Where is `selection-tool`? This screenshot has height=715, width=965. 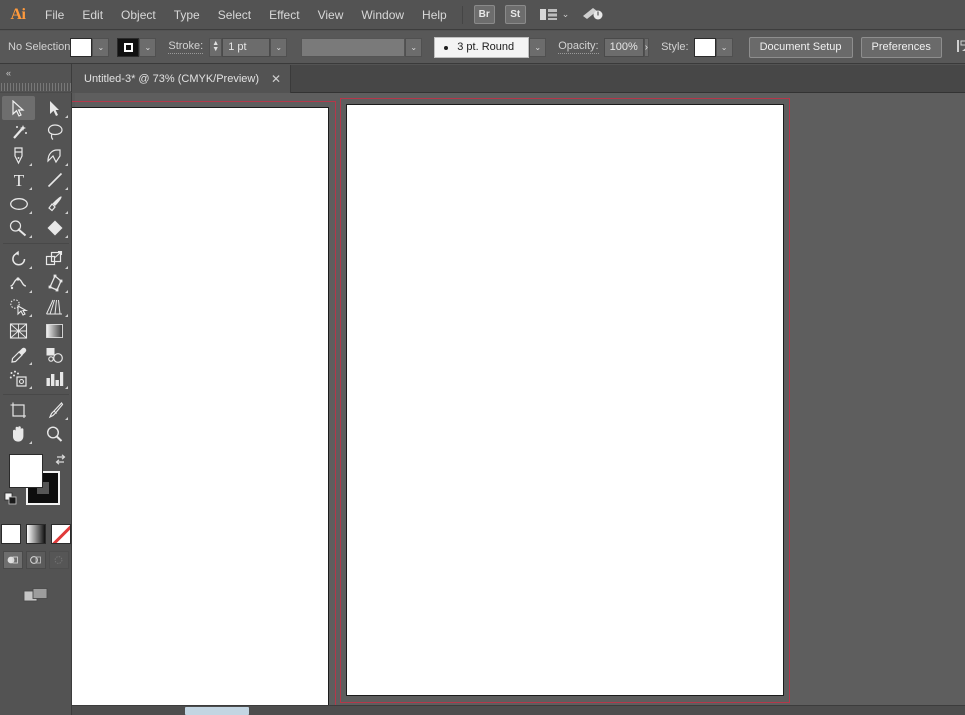 selection-tool is located at coordinates (18, 108).